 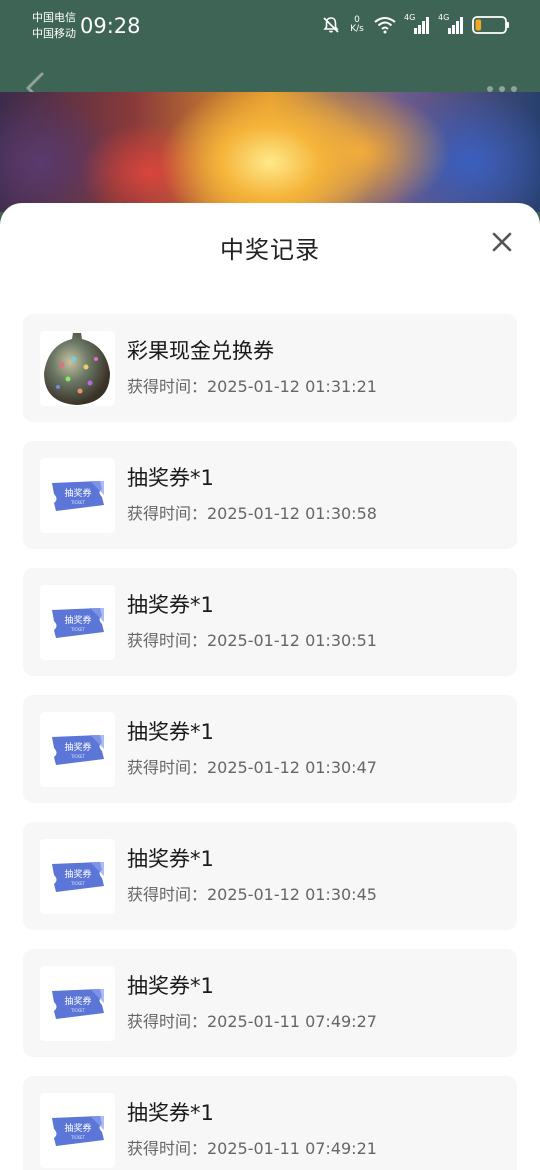 I want to click on status-bar: 中国电信 中国移动 09:28 0 K/s 4G 4G, so click(x=270, y=25).